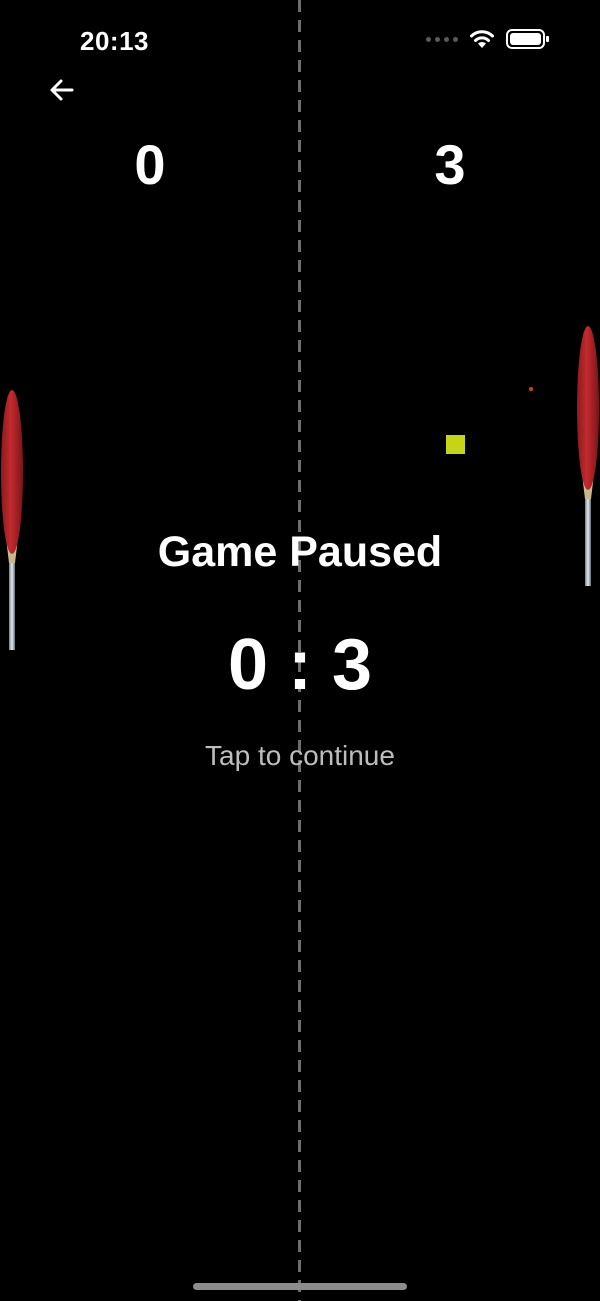 This screenshot has width=600, height=1301. Describe the element at coordinates (531, 389) in the screenshot. I see `ball-spark` at that location.